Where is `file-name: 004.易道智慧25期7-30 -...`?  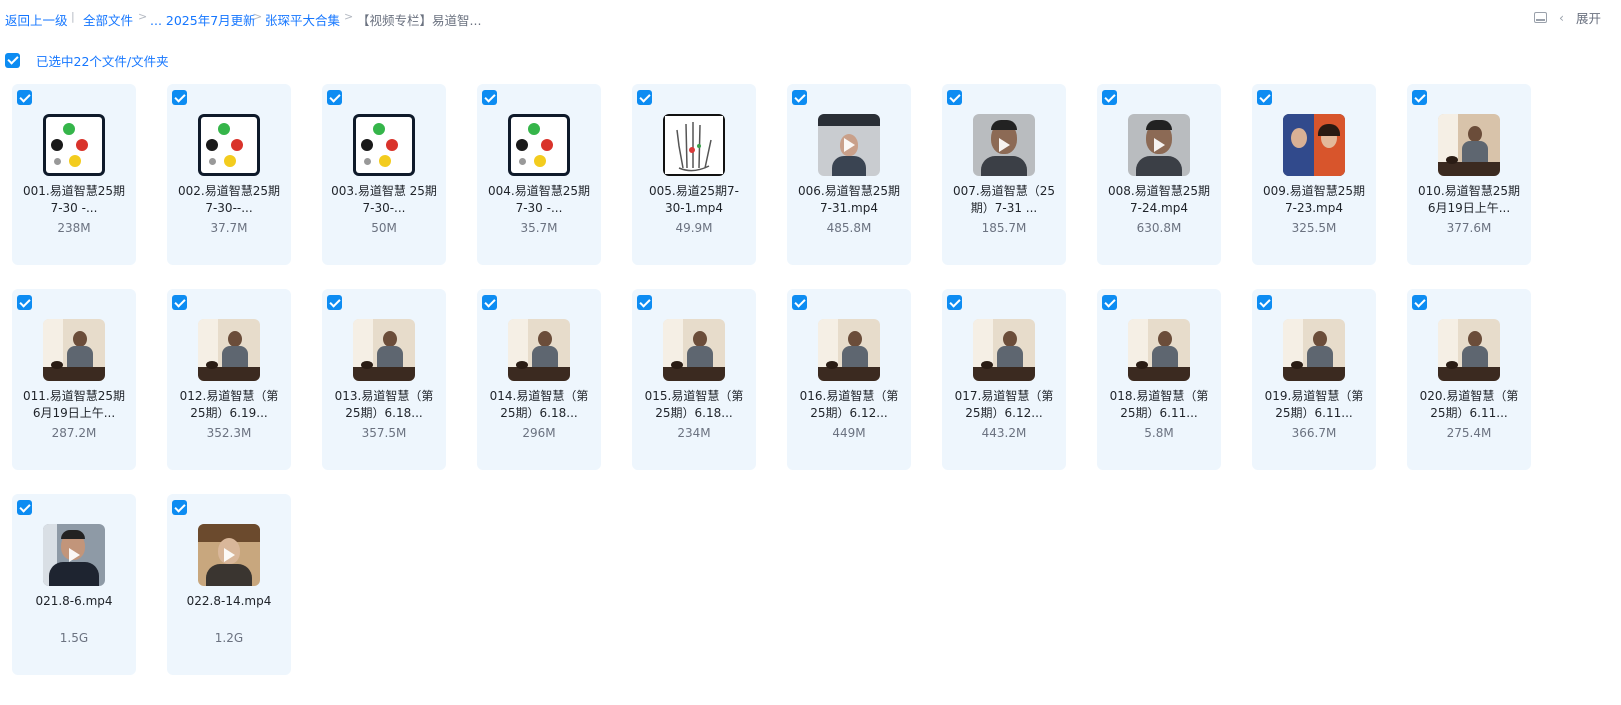
file-name: 004.易道智慧25期7-30 -... is located at coordinates (539, 200).